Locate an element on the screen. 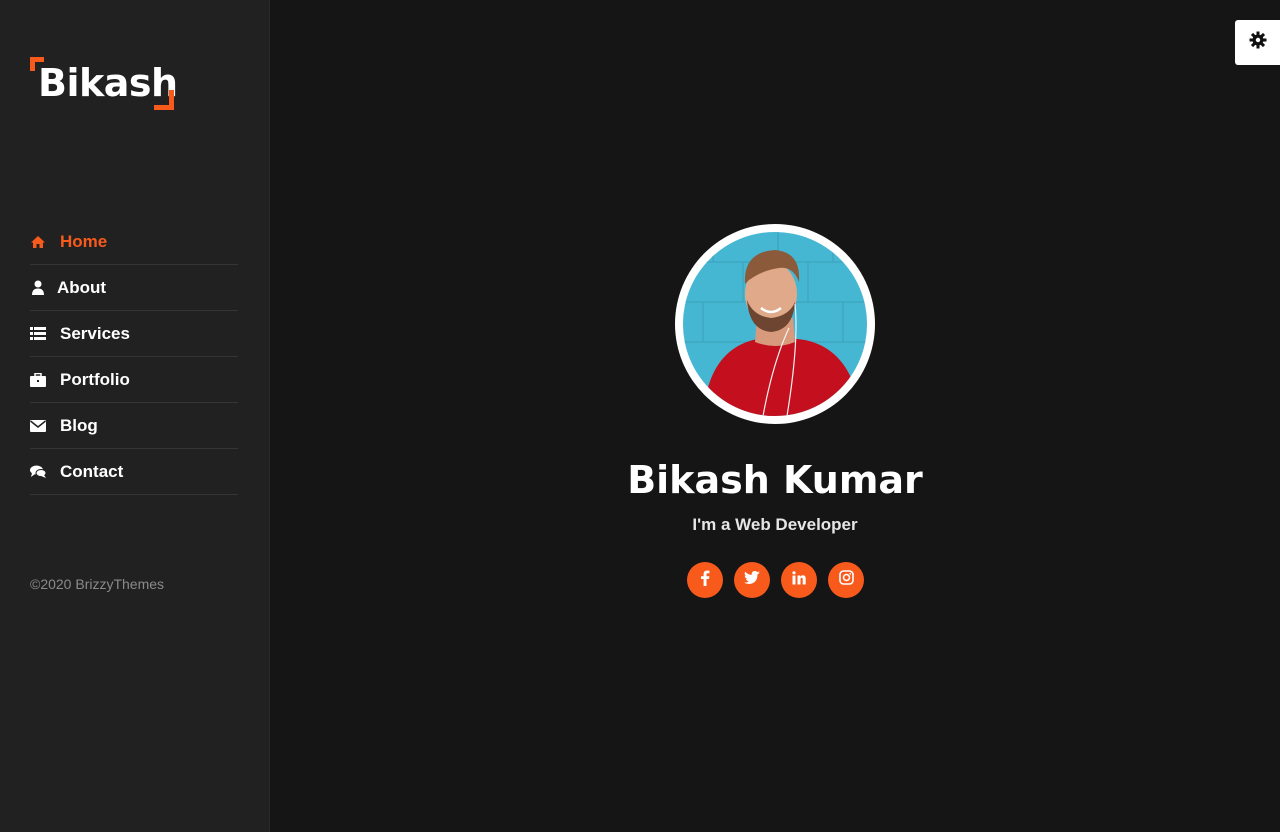 The height and width of the screenshot is (832, 1280). social-links is located at coordinates (775, 580).